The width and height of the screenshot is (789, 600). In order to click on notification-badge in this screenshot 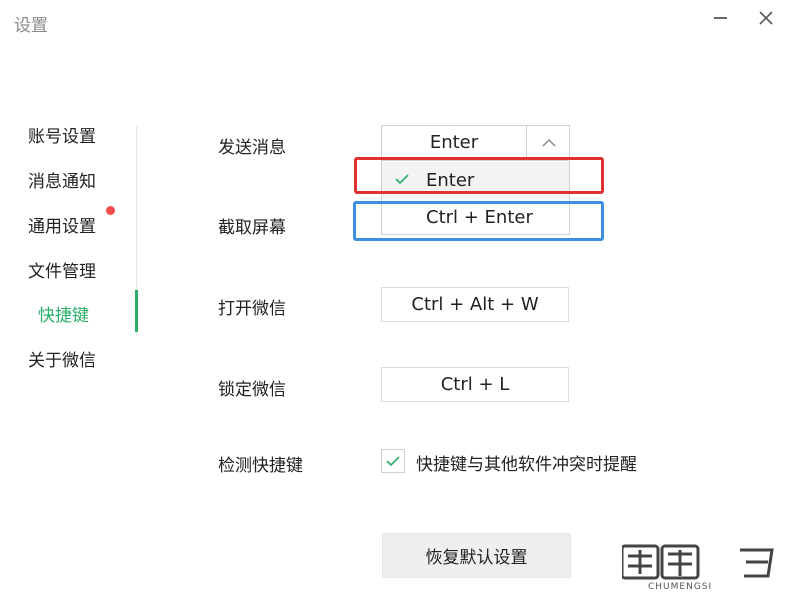, I will do `click(110, 210)`.